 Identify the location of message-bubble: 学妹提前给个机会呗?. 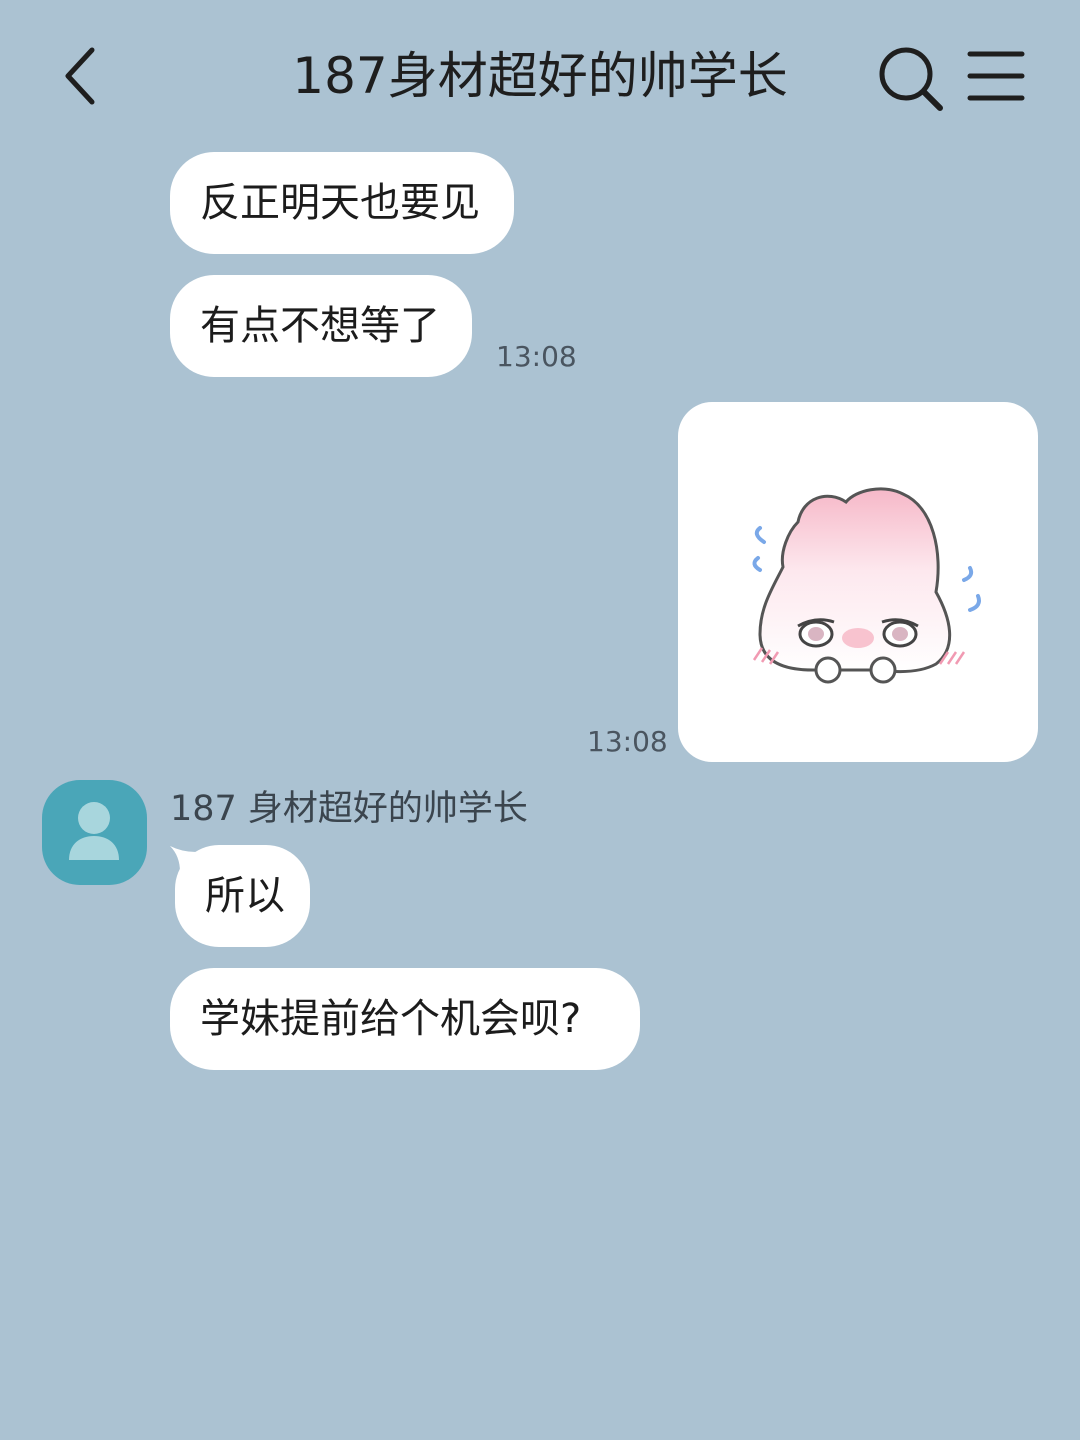
(405, 1019).